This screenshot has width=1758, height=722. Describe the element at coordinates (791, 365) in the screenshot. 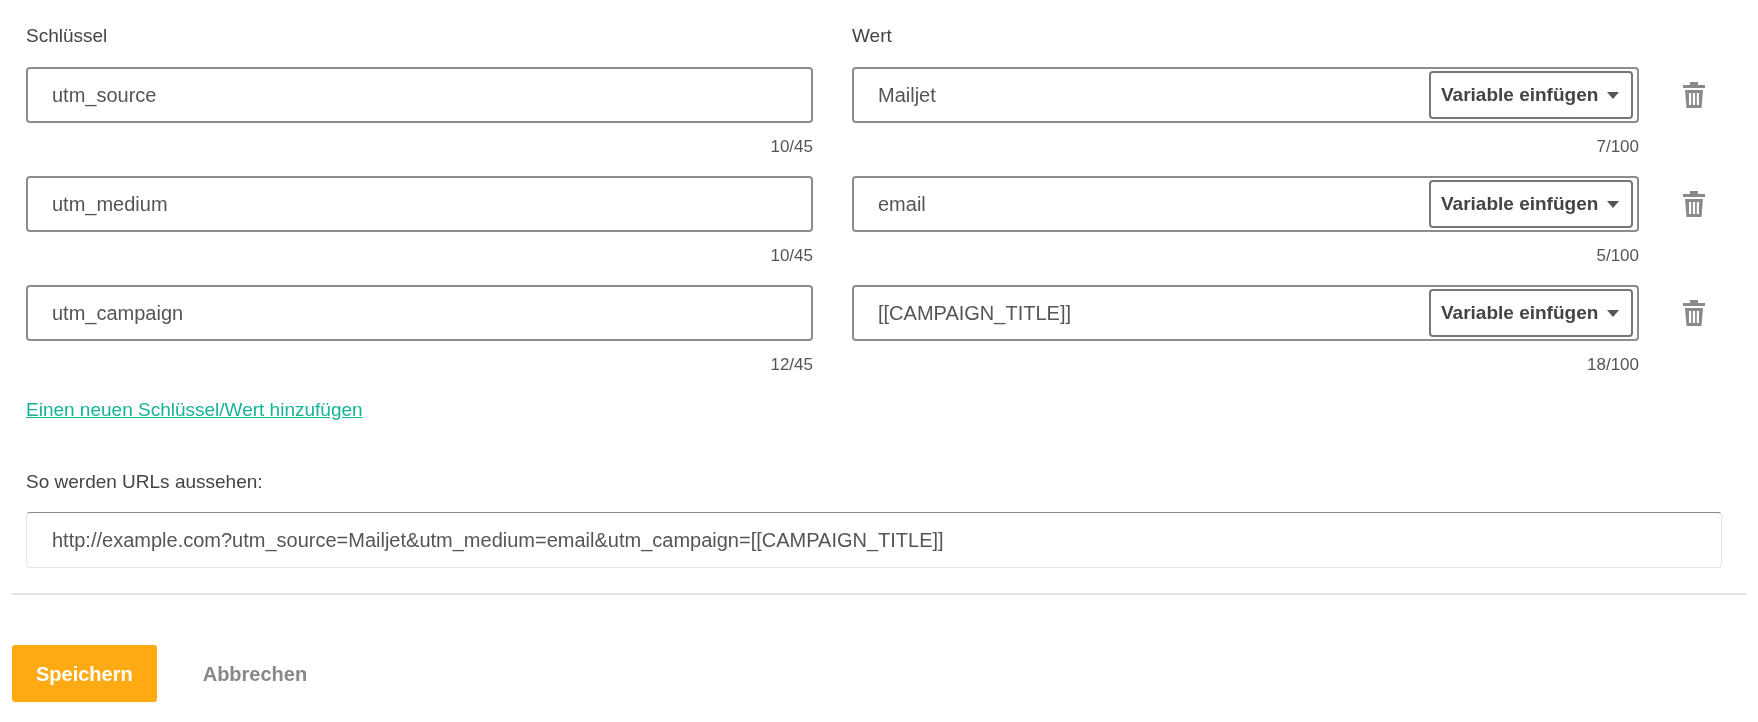

I see `character-counter: 12/45` at that location.